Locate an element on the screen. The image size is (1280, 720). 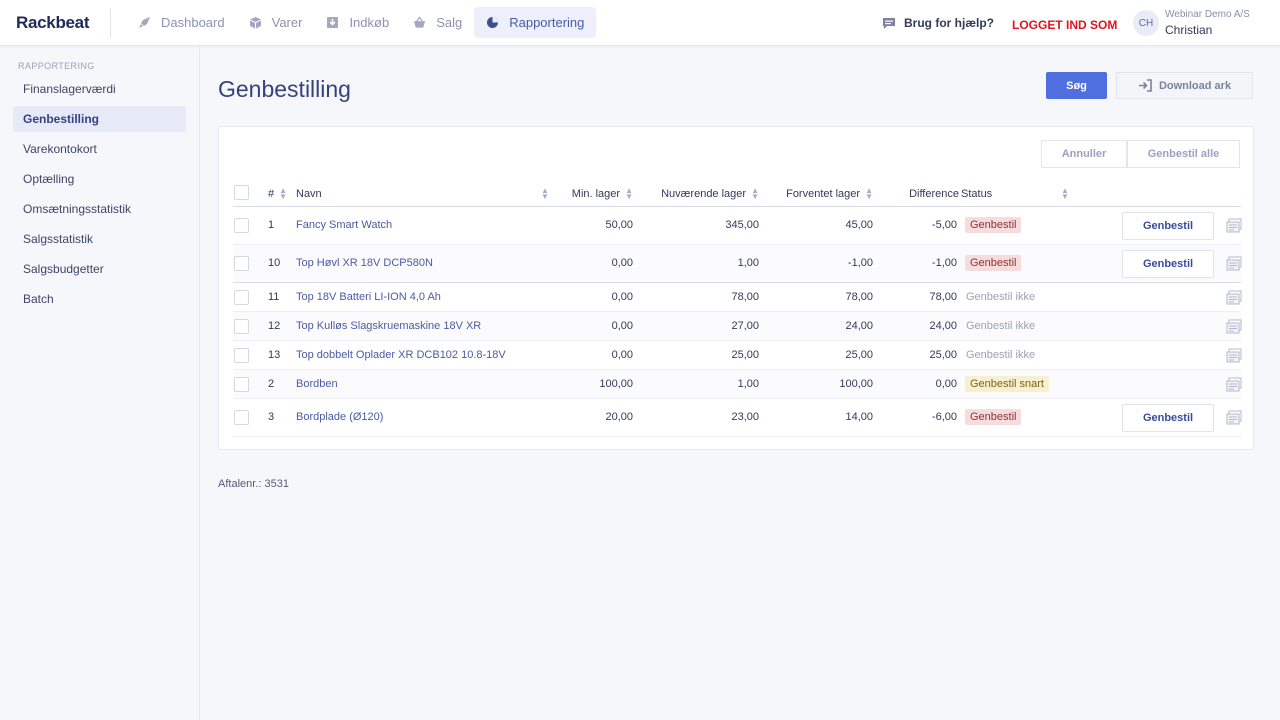
nav-varer: Varer is located at coordinates (276, 22).